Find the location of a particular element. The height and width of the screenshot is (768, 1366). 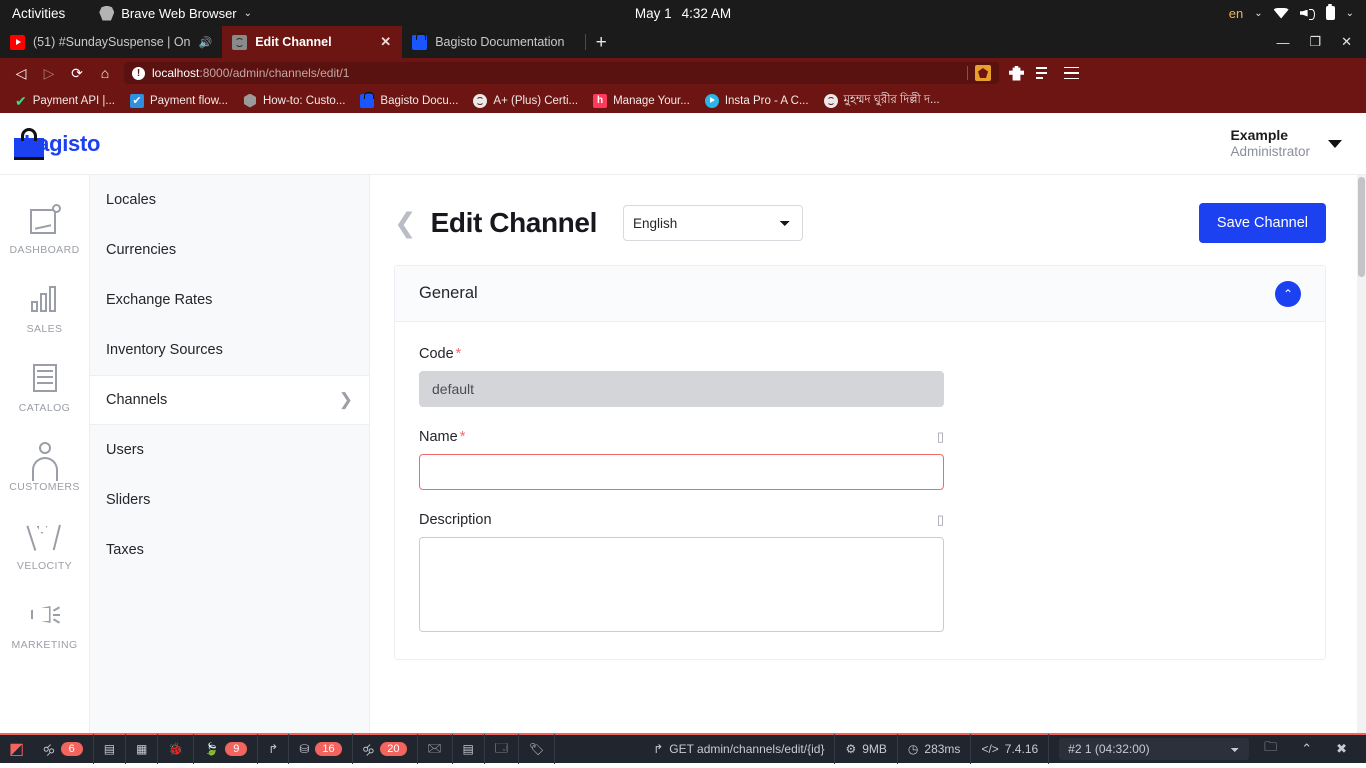

brave-shield-icon is located at coordinates (983, 73).